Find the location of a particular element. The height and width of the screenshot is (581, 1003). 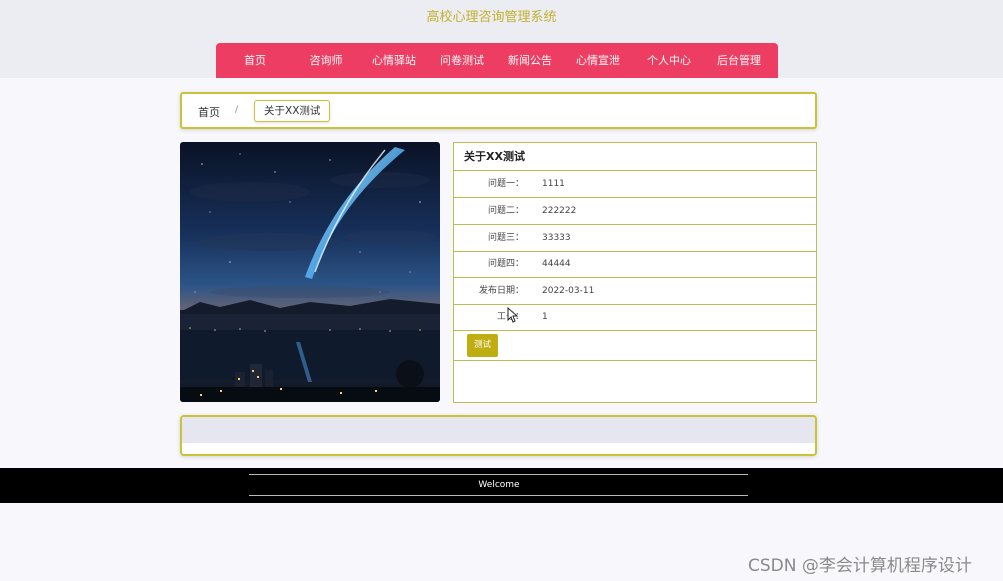

detail-row: 问题三： 33333 is located at coordinates (635, 238).